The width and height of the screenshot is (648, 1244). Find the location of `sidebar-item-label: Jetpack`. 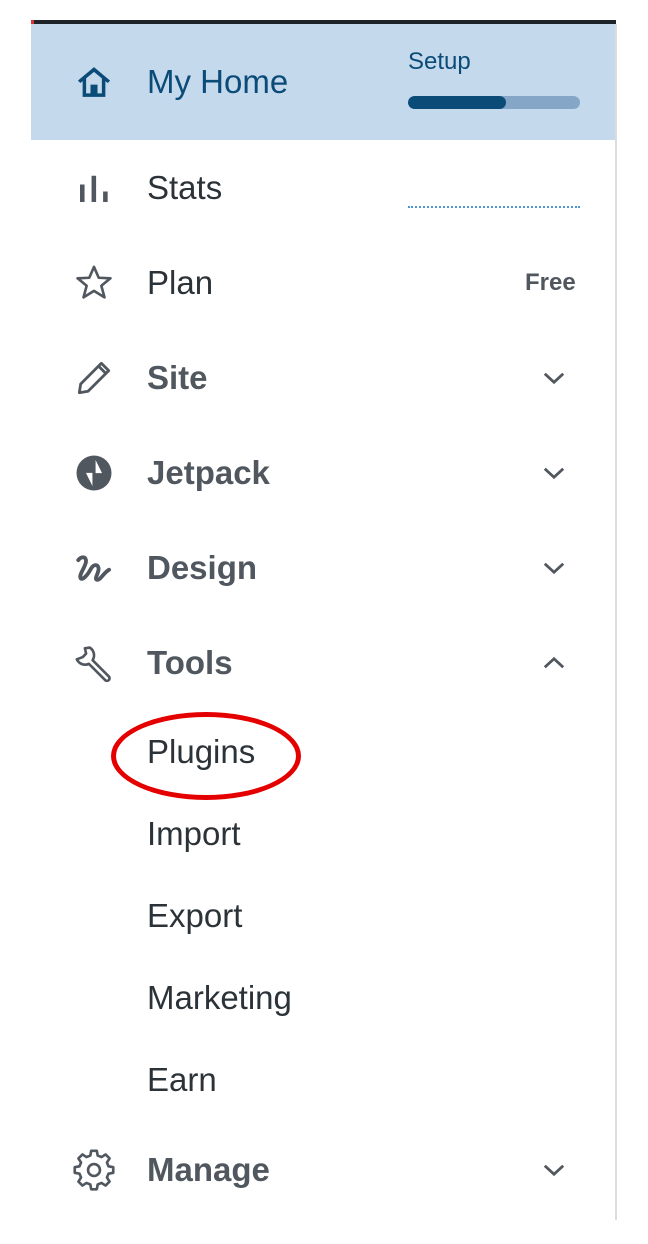

sidebar-item-label: Jetpack is located at coordinates (208, 472).